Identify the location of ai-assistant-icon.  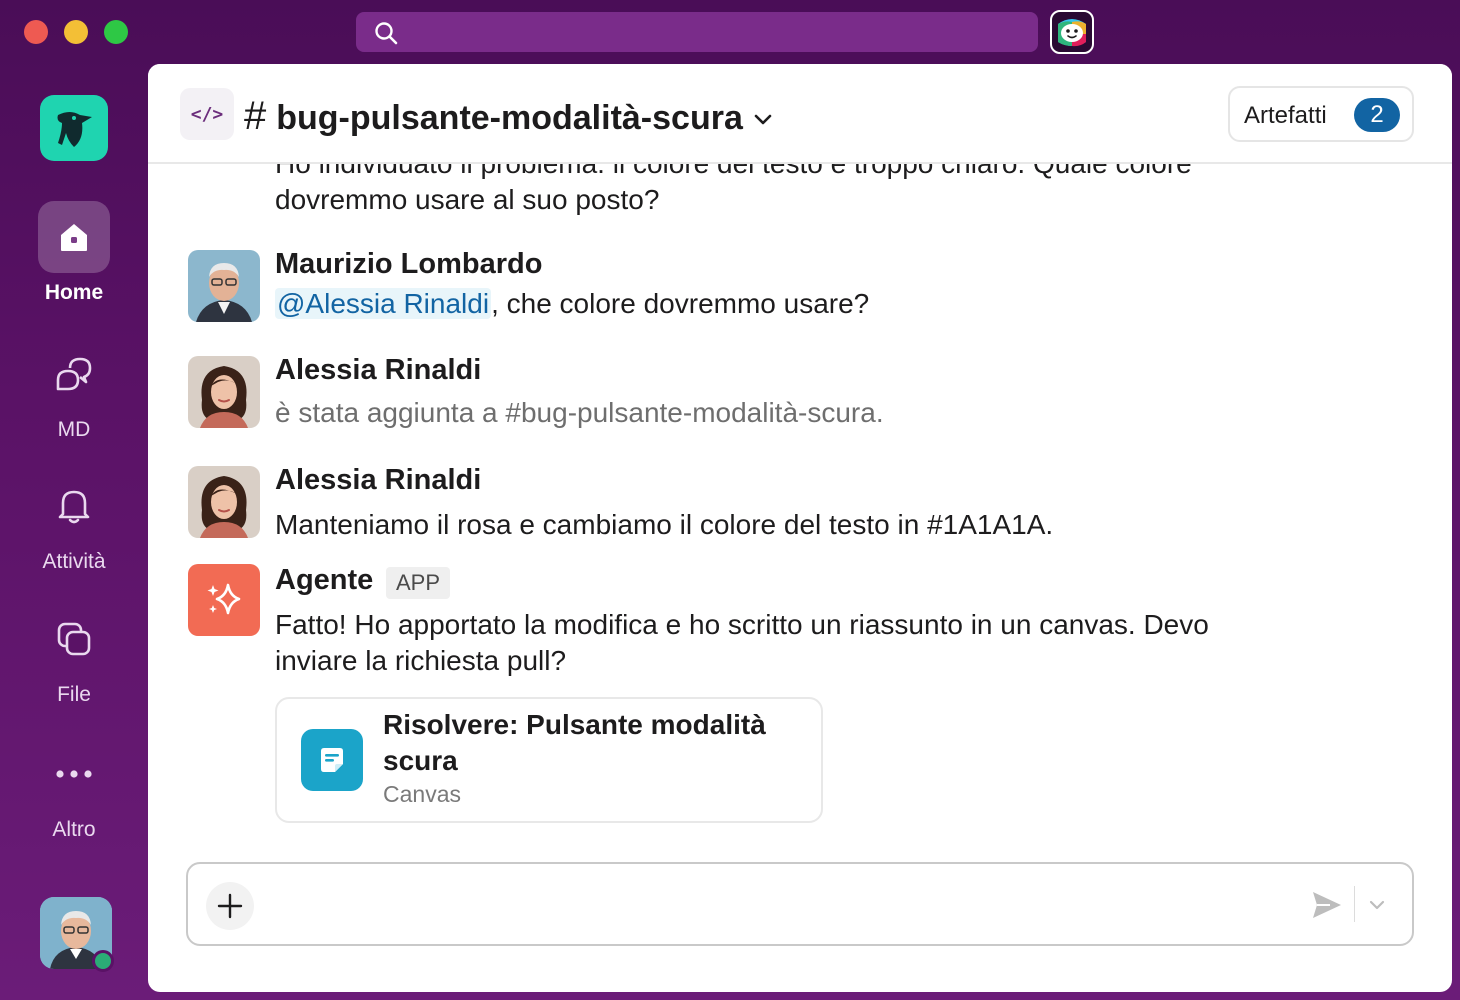
(1072, 33).